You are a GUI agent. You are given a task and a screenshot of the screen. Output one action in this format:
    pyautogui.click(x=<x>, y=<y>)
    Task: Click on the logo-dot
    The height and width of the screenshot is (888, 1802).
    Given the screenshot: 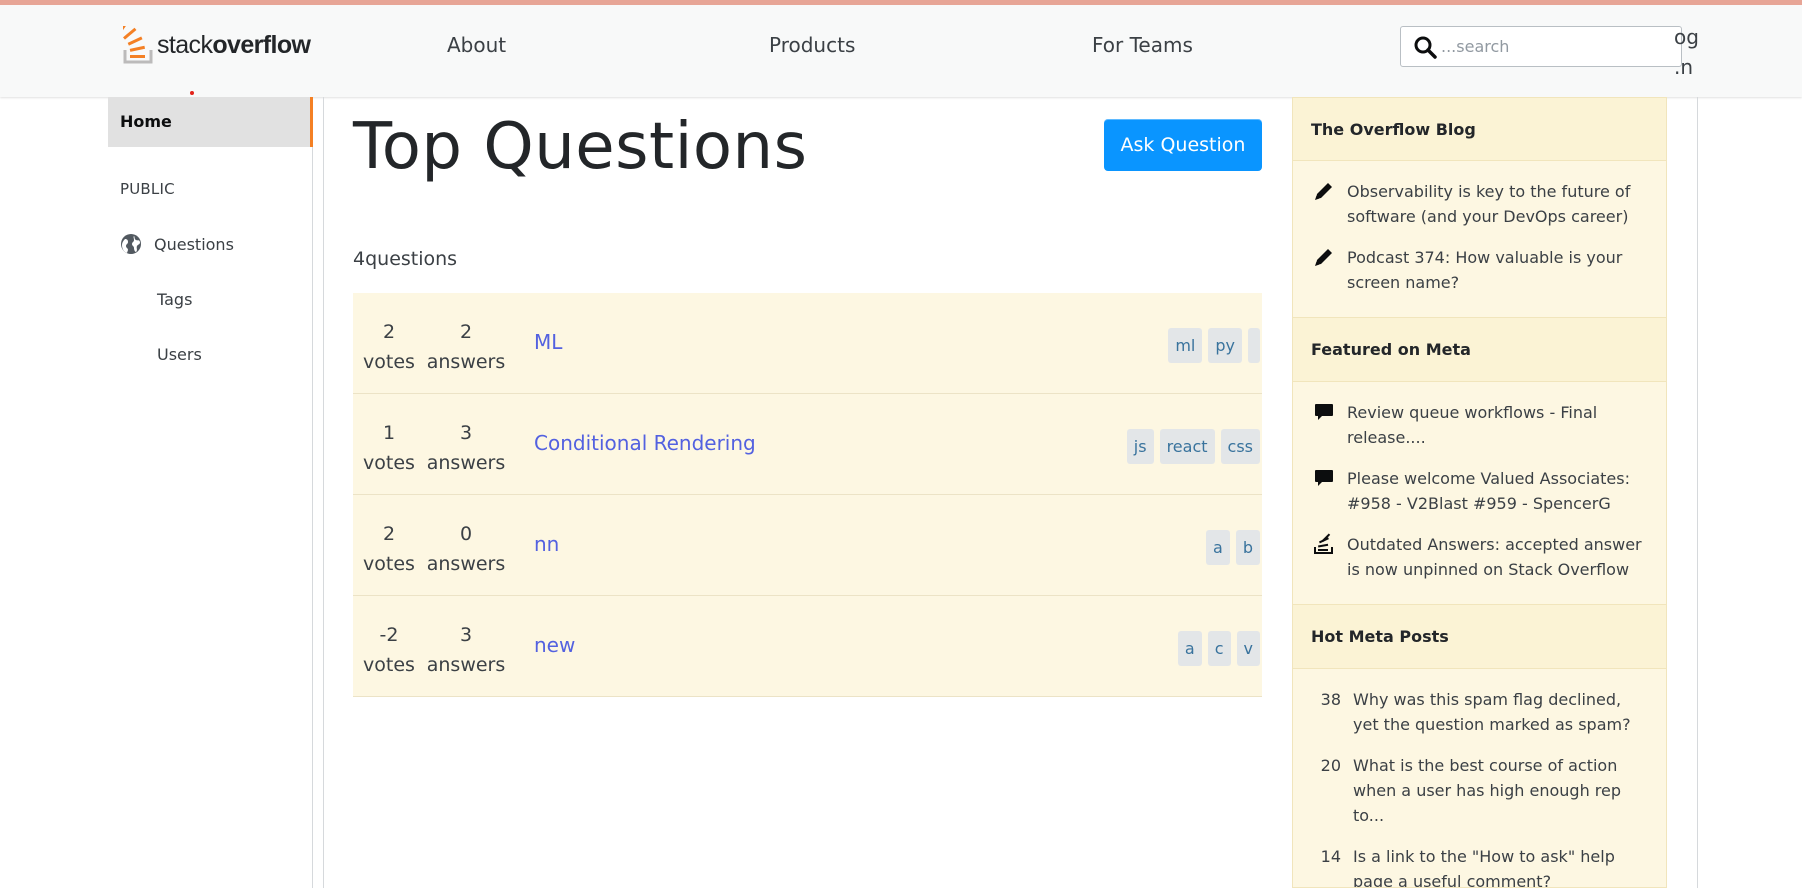 What is the action you would take?
    pyautogui.click(x=192, y=93)
    